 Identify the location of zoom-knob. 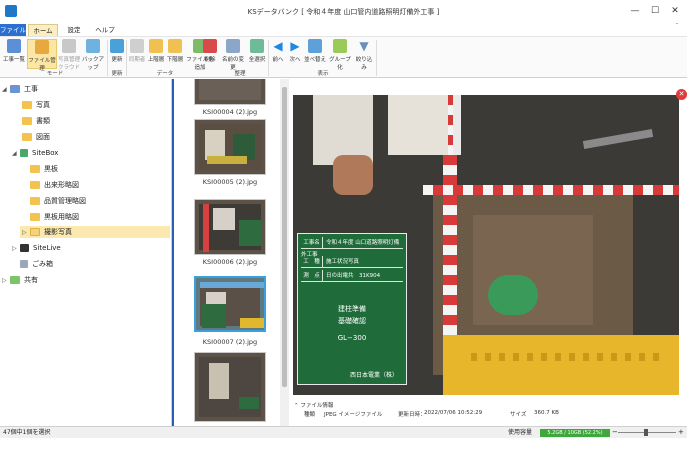
(646, 432).